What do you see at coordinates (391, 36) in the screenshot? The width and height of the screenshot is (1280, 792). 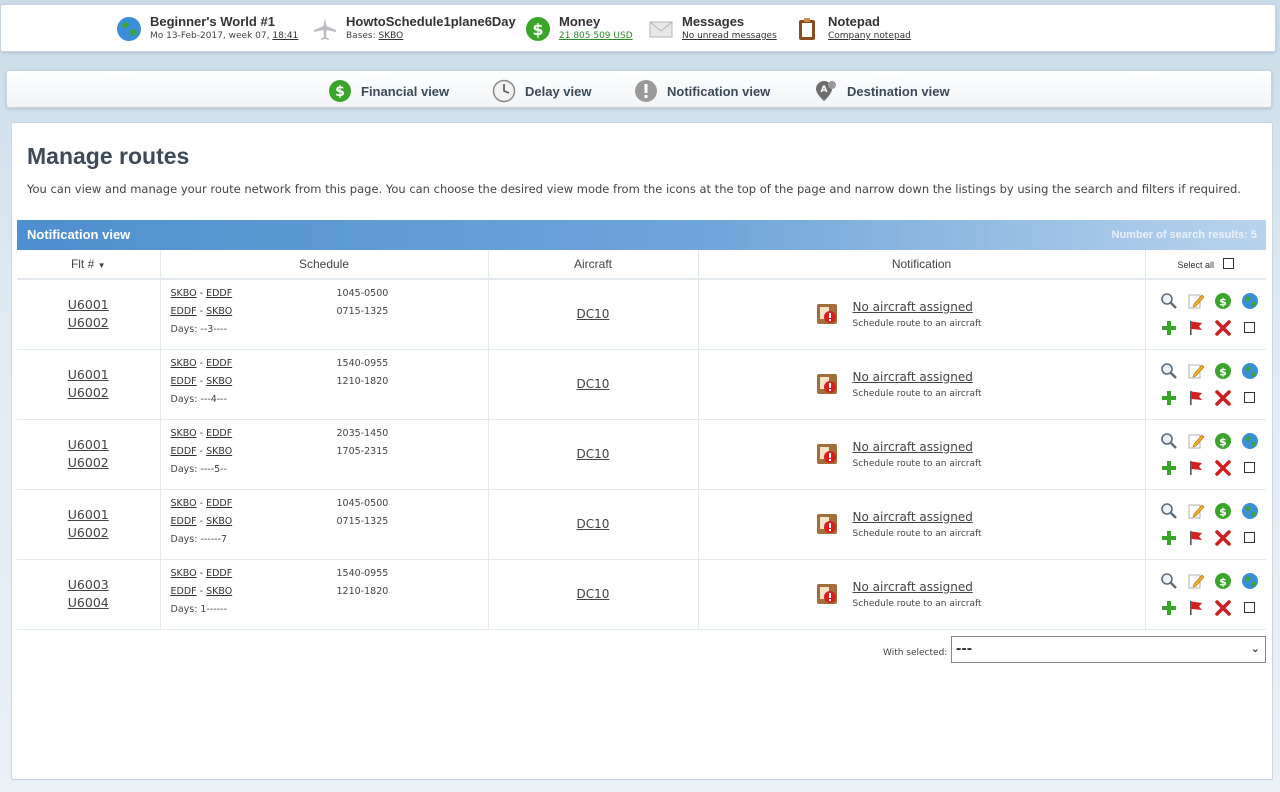 I see `base-link: SKBO` at bounding box center [391, 36].